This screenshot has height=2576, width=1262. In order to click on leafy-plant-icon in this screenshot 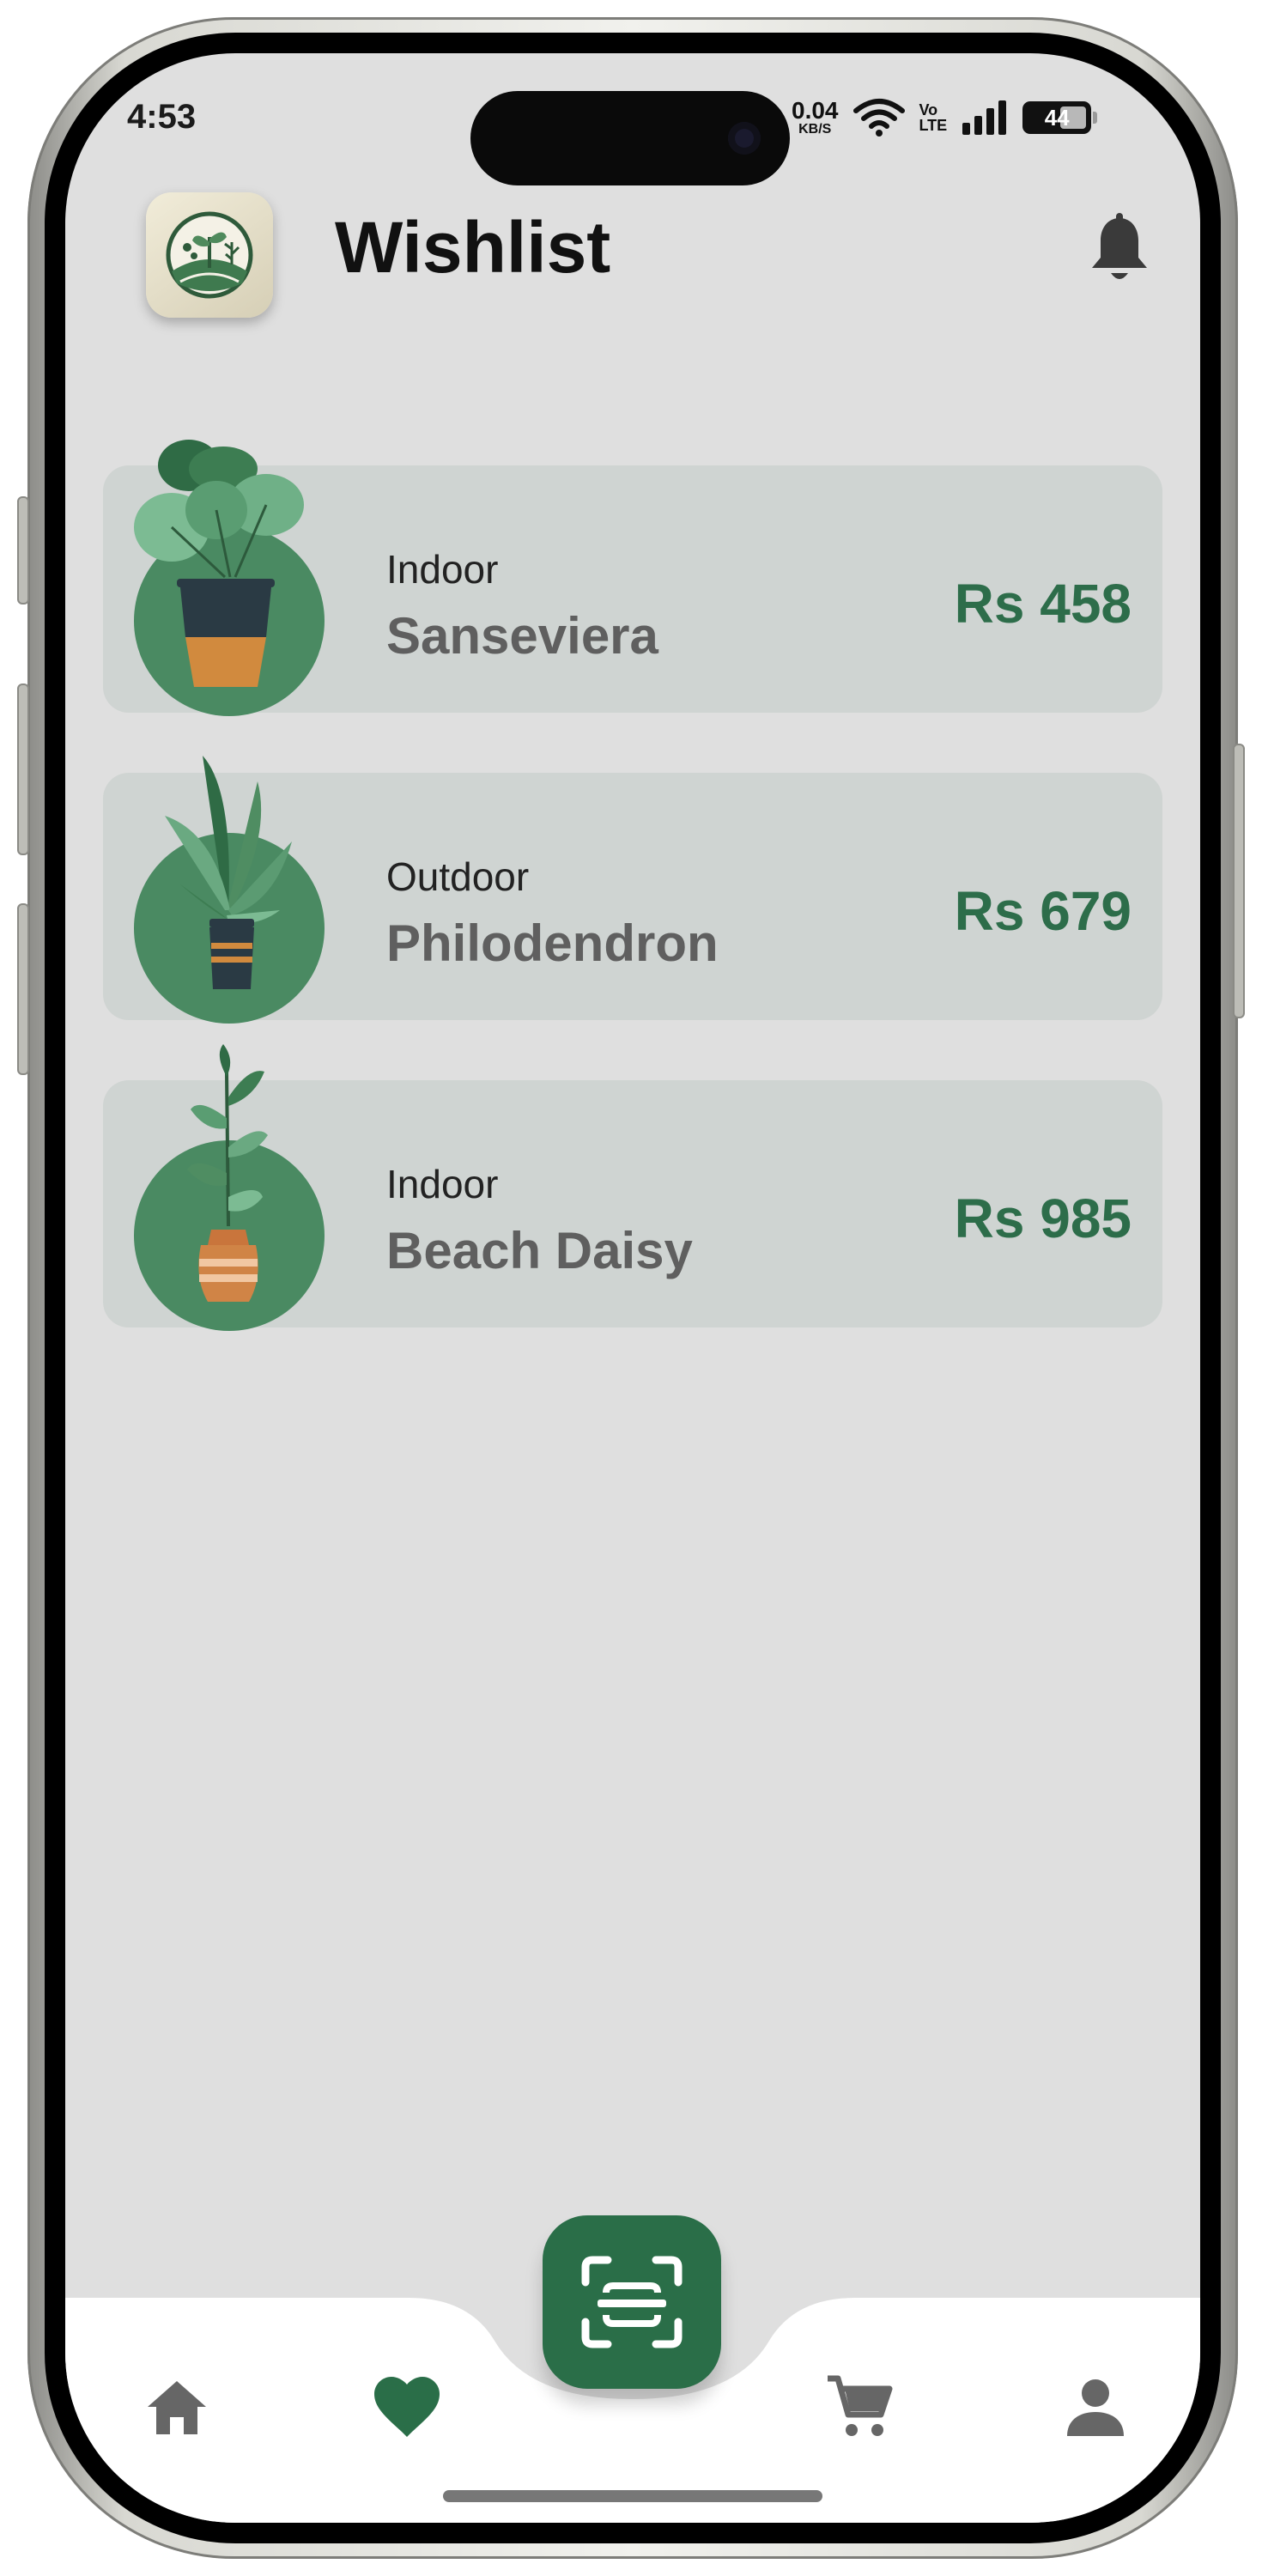, I will do `click(219, 563)`.